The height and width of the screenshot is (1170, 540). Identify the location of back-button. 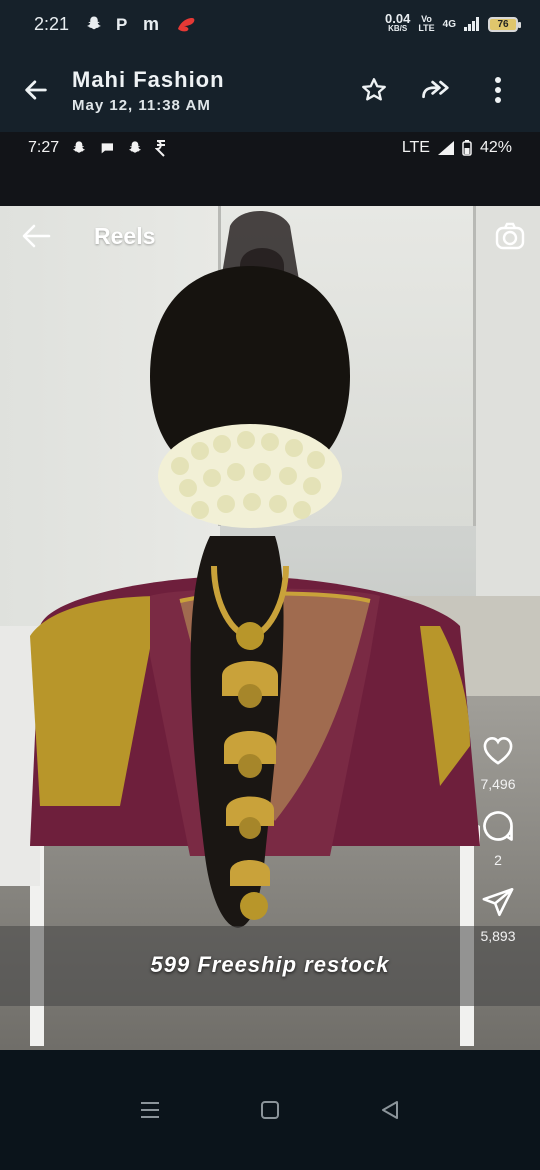
(36, 90).